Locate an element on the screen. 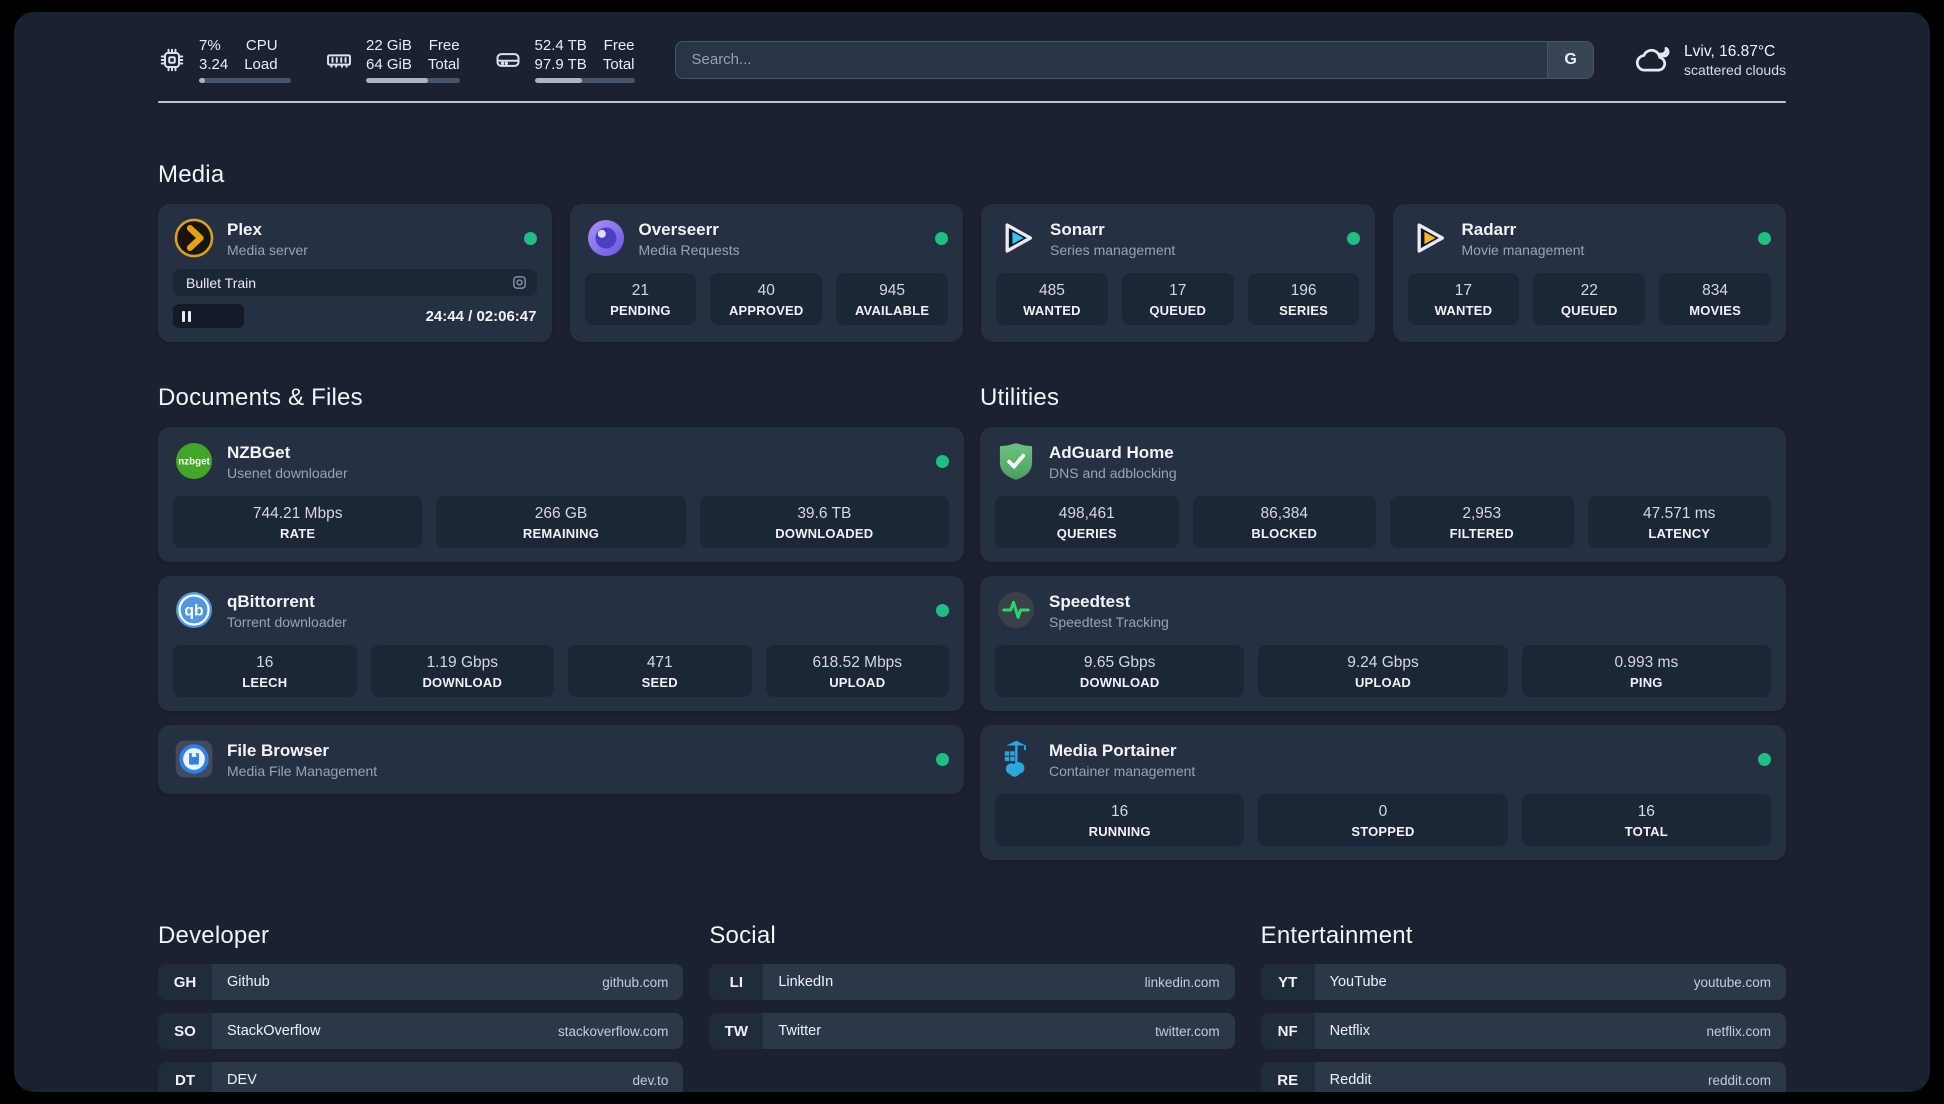 This screenshot has height=1104, width=1944. link-name: Github is located at coordinates (248, 982).